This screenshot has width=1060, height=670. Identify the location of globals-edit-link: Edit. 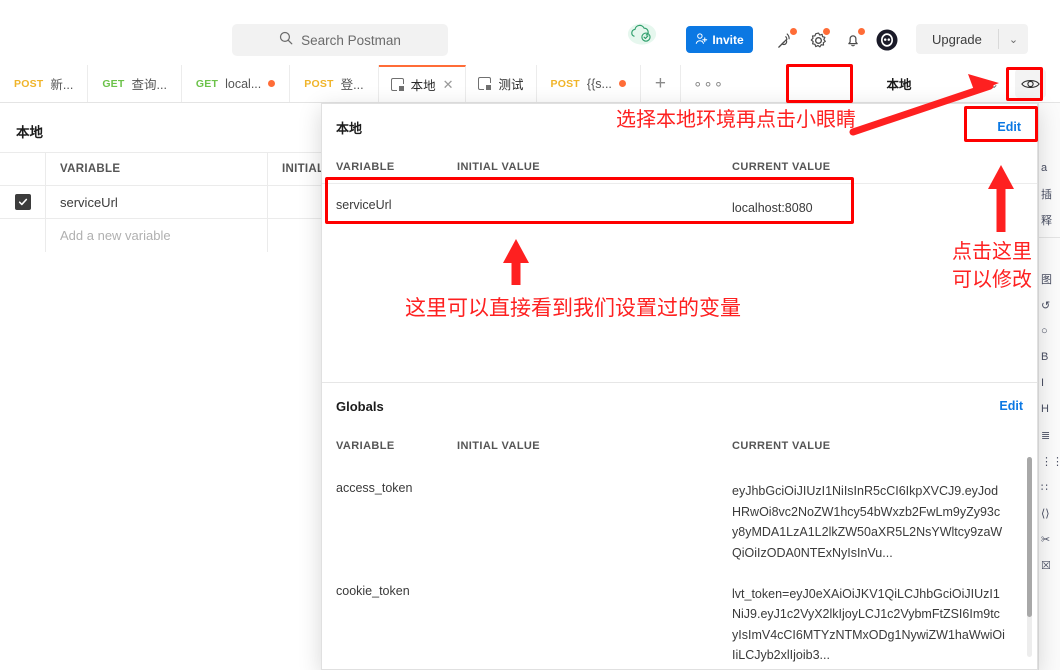
(1011, 406).